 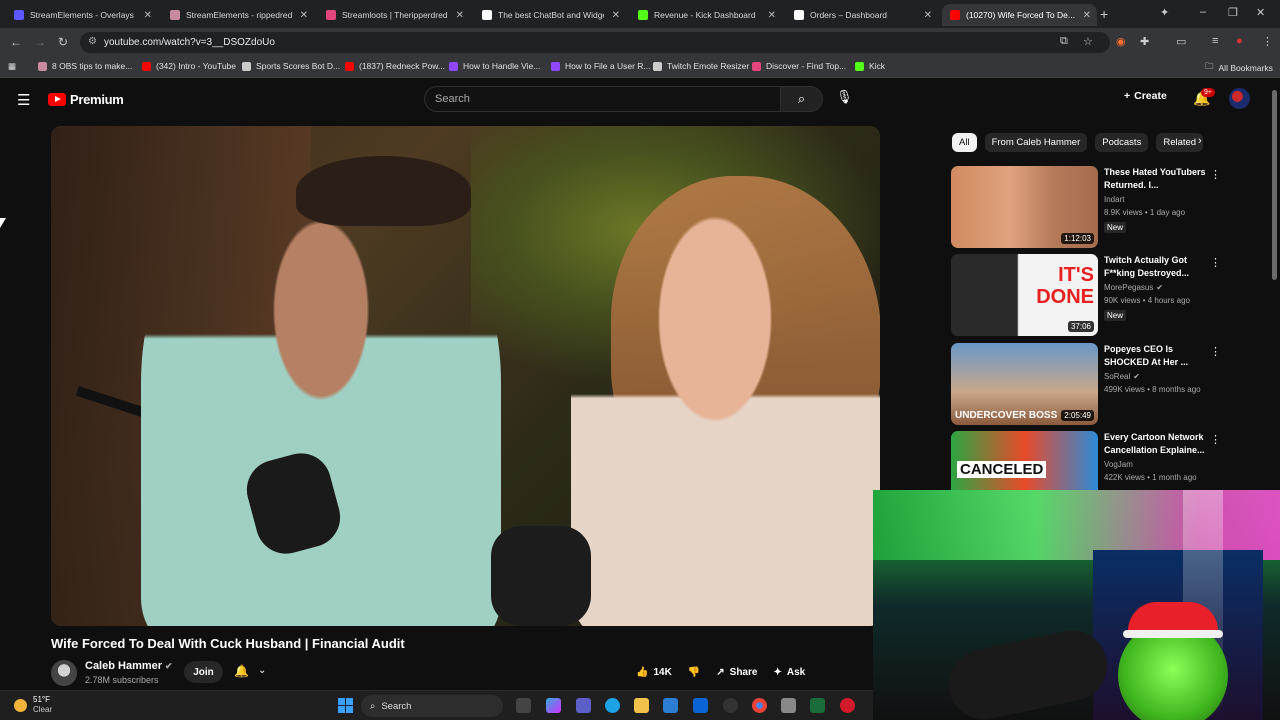 What do you see at coordinates (82, 15) in the screenshot?
I see `browser-tab: StreamElements - Overlays ✕` at bounding box center [82, 15].